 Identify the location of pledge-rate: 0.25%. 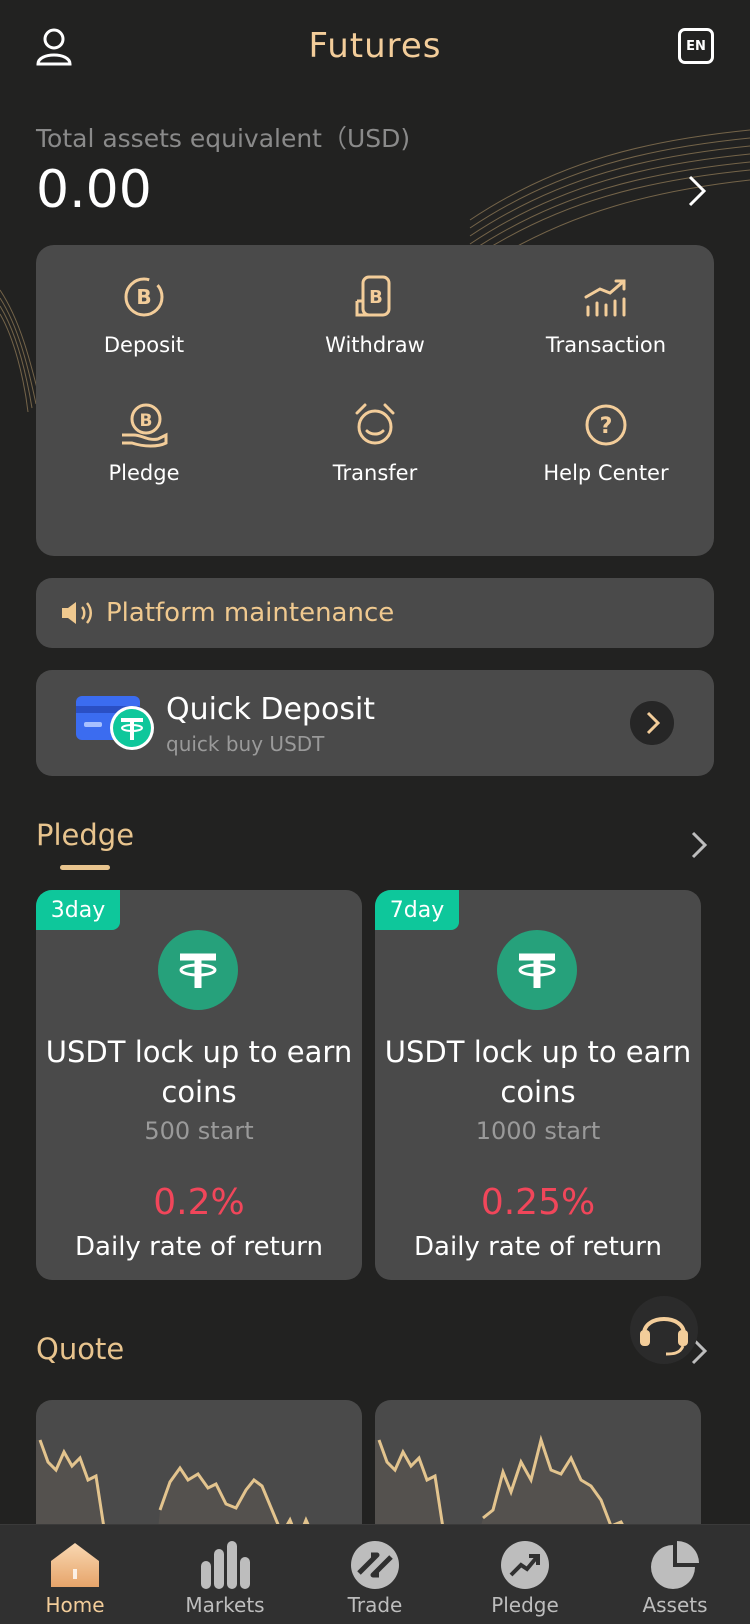
(538, 1202).